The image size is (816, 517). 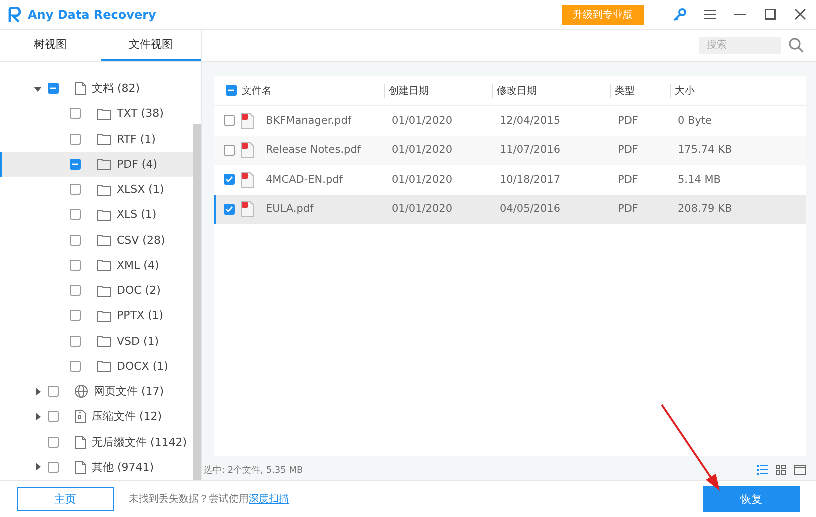 What do you see at coordinates (770, 14) in the screenshot?
I see `maximize-icon` at bounding box center [770, 14].